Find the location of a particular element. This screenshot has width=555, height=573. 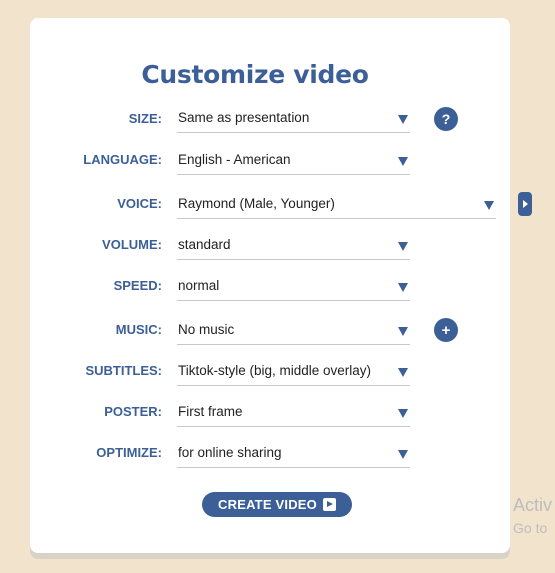

size-value: Same as presentation is located at coordinates (244, 117).